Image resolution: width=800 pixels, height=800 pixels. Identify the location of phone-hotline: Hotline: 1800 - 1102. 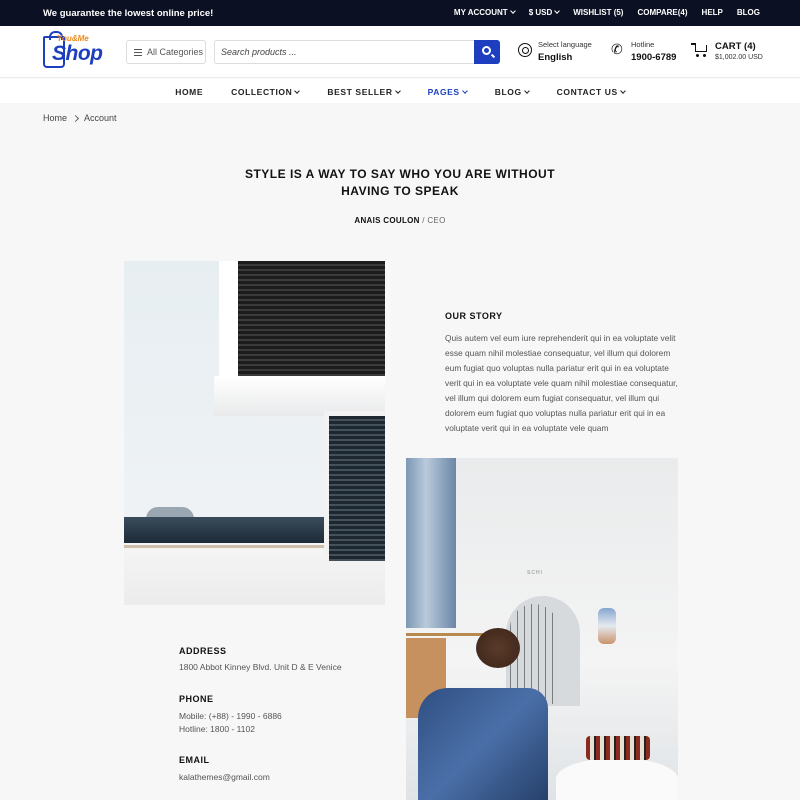
(217, 729).